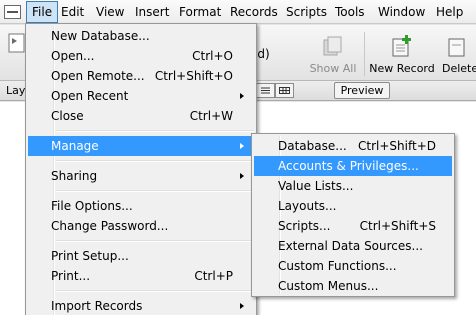  I want to click on view-as-table-button, so click(284, 90).